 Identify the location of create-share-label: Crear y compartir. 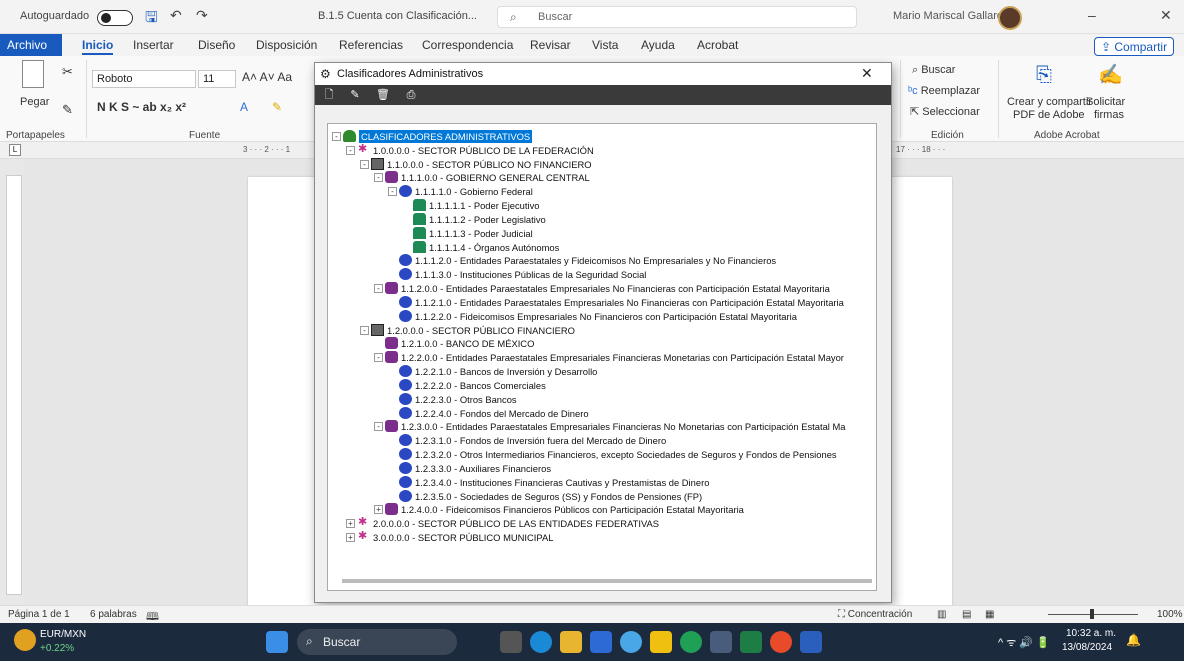
(1049, 102).